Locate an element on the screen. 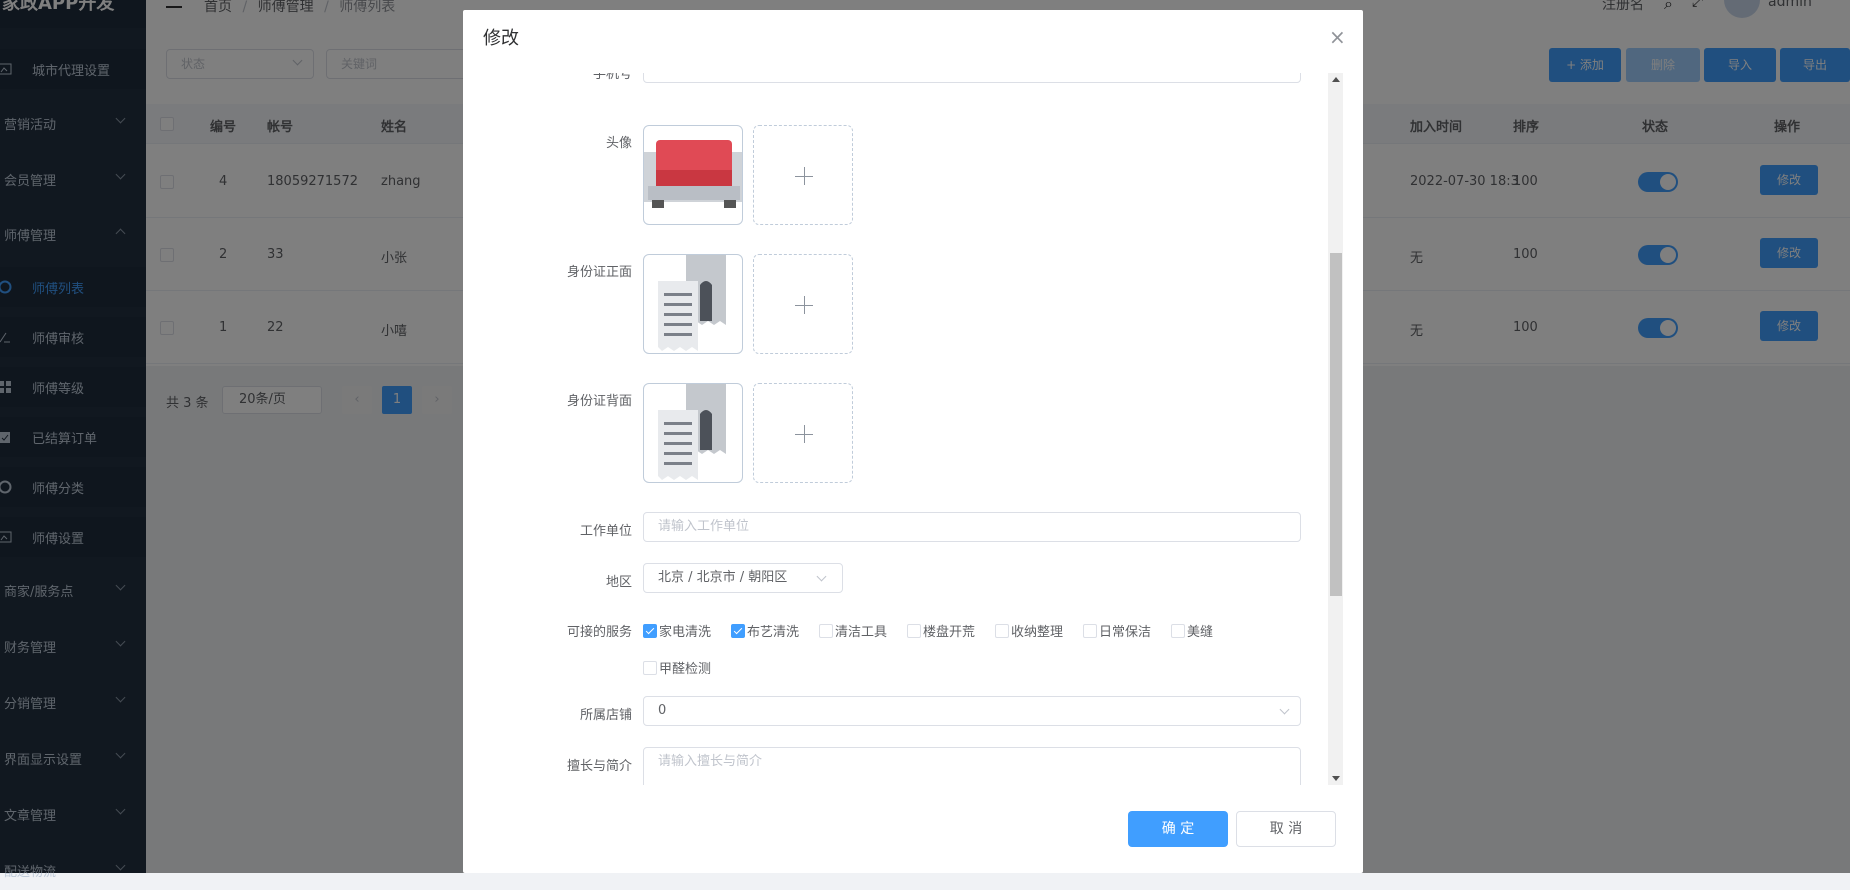  service-label: 收纳整理 is located at coordinates (1037, 632).